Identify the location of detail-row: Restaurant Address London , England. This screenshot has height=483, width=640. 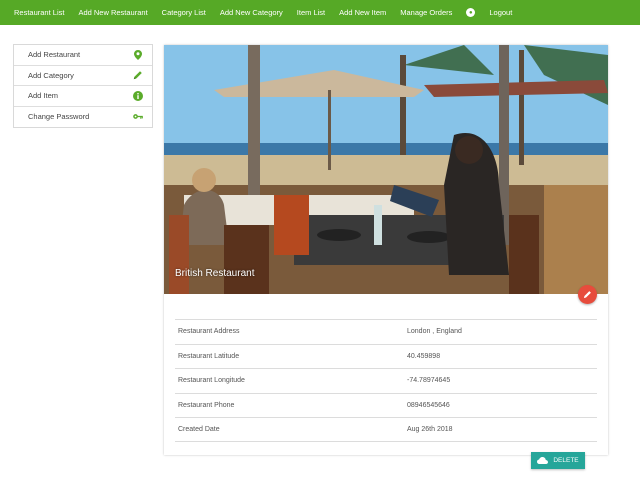
(386, 331).